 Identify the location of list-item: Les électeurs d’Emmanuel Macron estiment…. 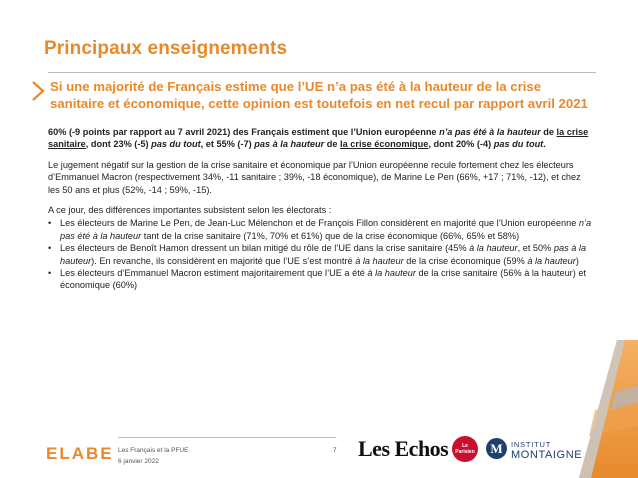
(320, 279).